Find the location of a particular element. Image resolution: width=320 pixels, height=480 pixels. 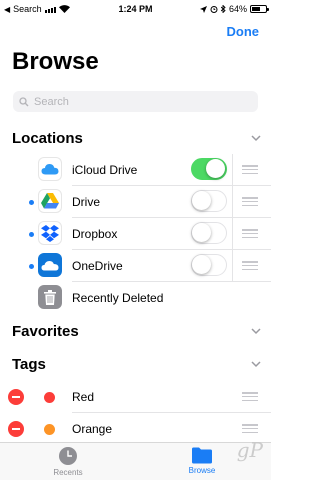

location-row-recently-deleted: Recently Deleted is located at coordinates (135, 298).